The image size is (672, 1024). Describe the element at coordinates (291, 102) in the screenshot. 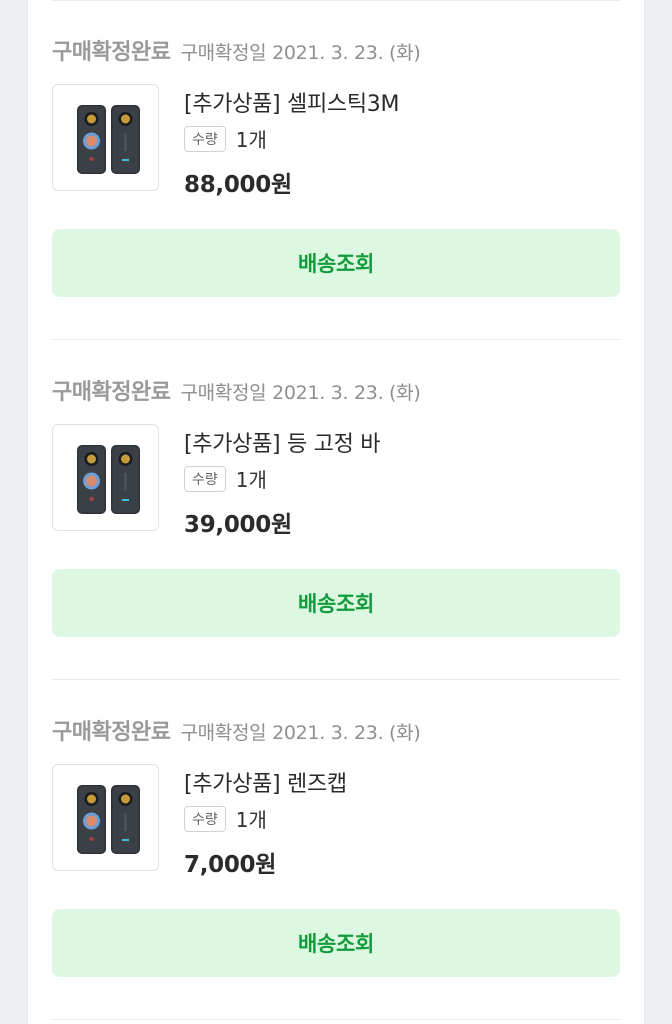

I see `product-name: [추가상품] 셀피스틱3M` at that location.